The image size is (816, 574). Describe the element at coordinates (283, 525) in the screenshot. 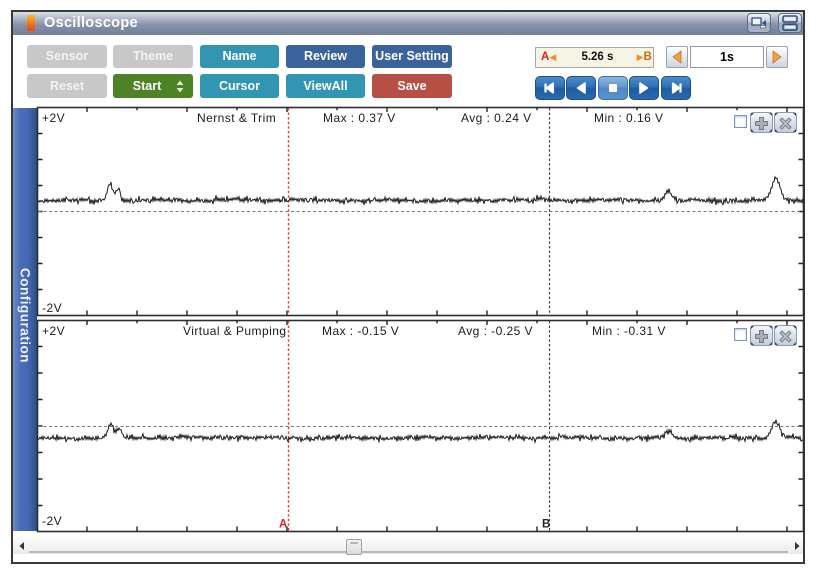

I see `svg-text: A` at that location.